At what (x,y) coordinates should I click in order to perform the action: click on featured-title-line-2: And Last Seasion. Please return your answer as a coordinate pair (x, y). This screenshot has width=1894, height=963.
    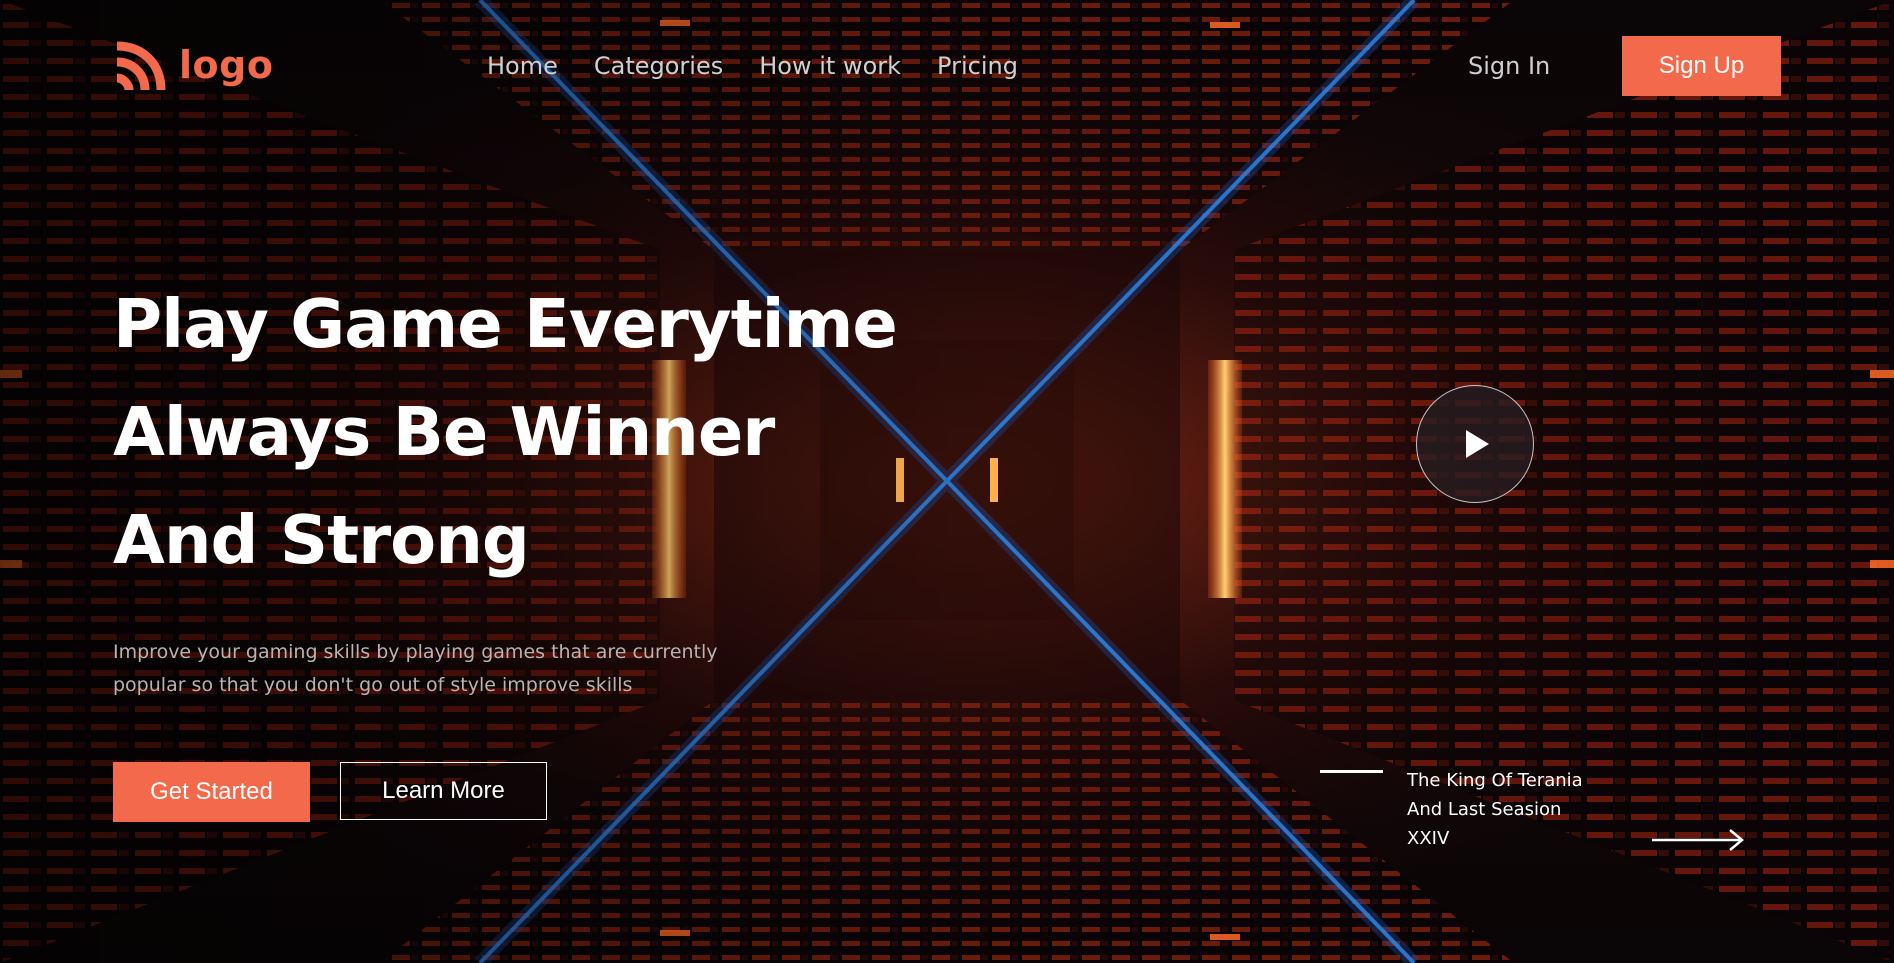
    Looking at the image, I should click on (1484, 809).